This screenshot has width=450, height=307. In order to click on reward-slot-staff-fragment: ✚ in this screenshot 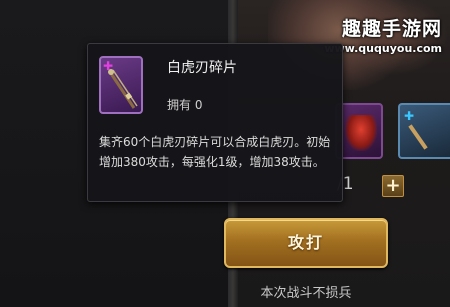, I will do `click(424, 131)`.